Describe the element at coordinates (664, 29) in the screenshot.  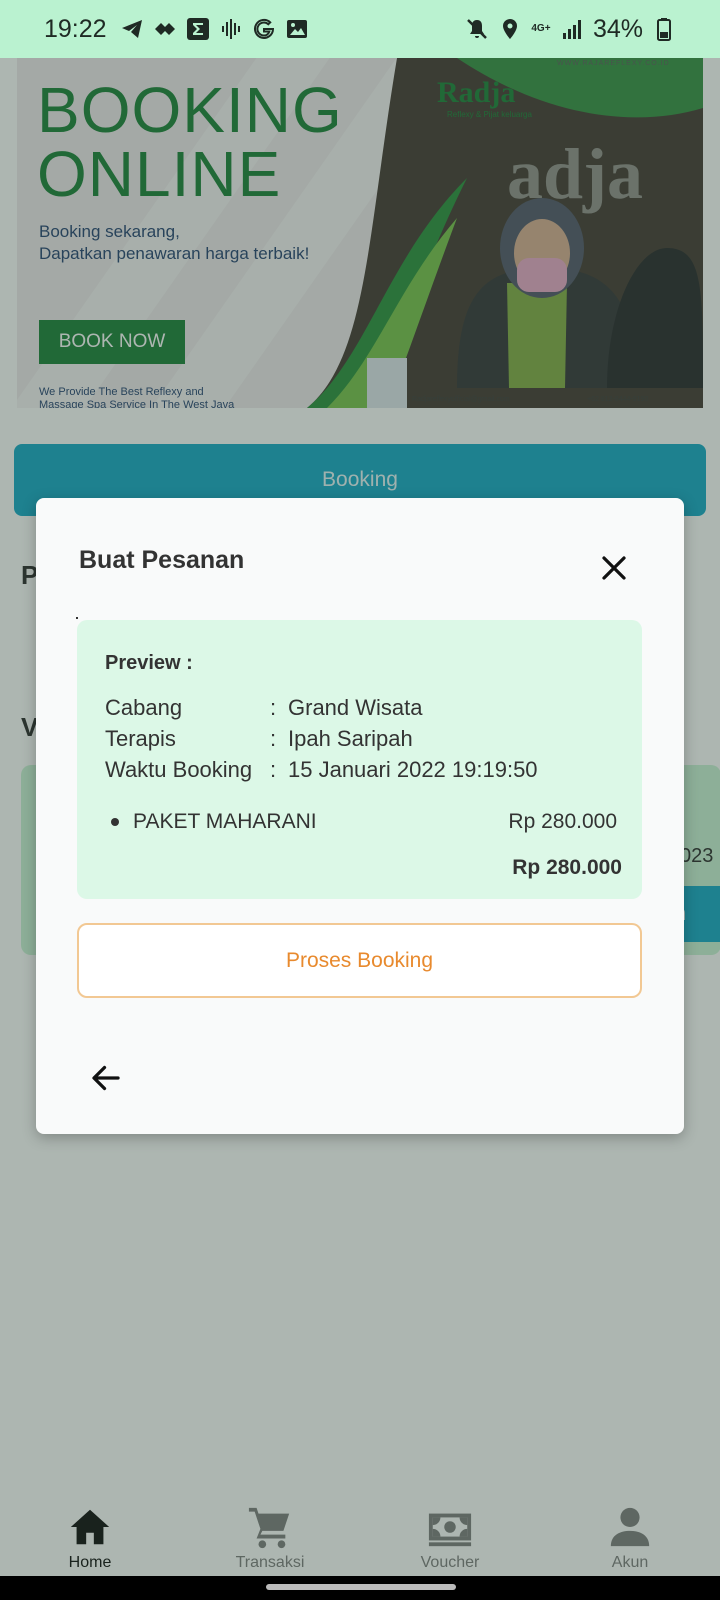
I see `battery-icon` at that location.